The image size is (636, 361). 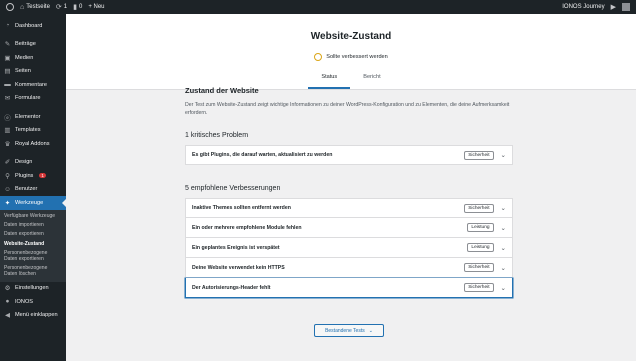 I want to click on elementor-icon: ⓔ, so click(x=7, y=118).